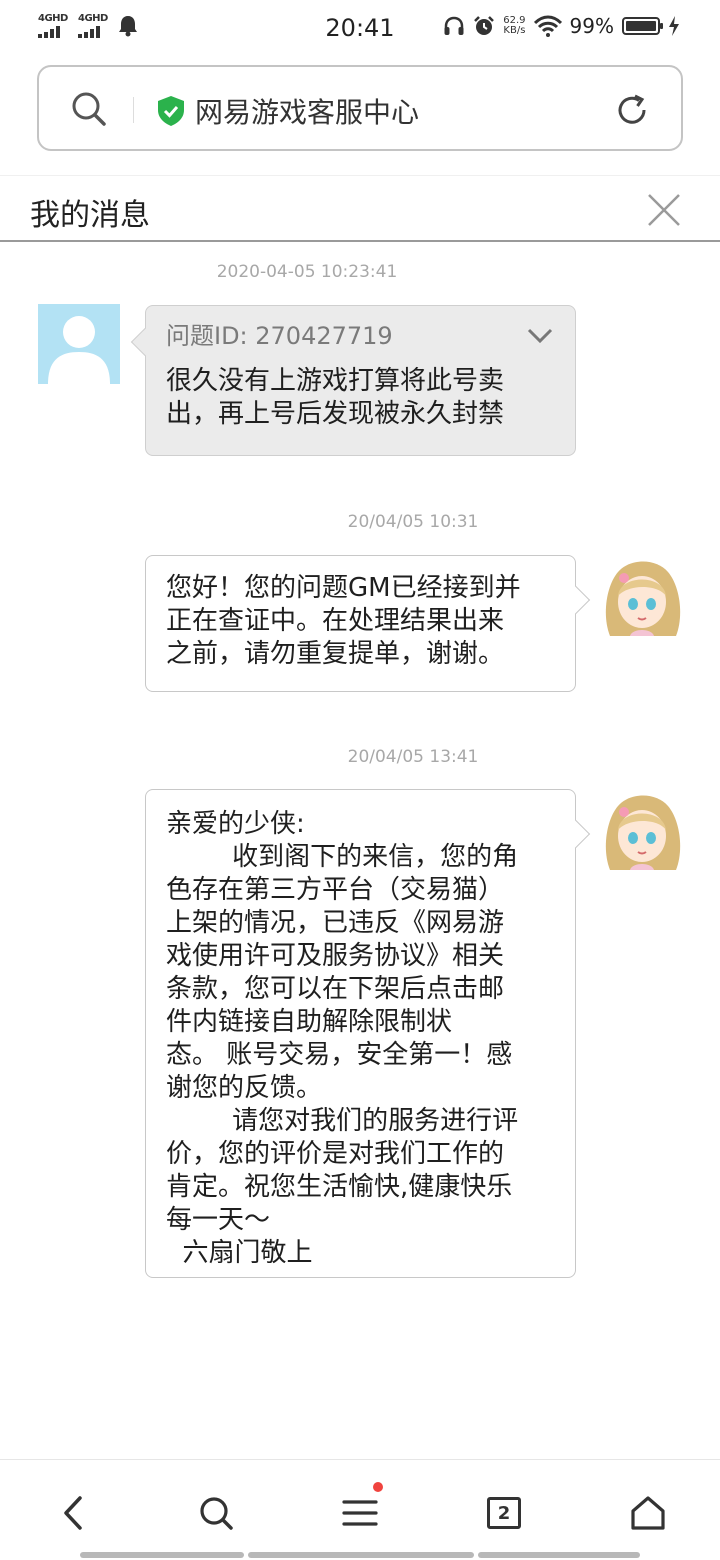  I want to click on back-arrow-icon, so click(73, 1513).